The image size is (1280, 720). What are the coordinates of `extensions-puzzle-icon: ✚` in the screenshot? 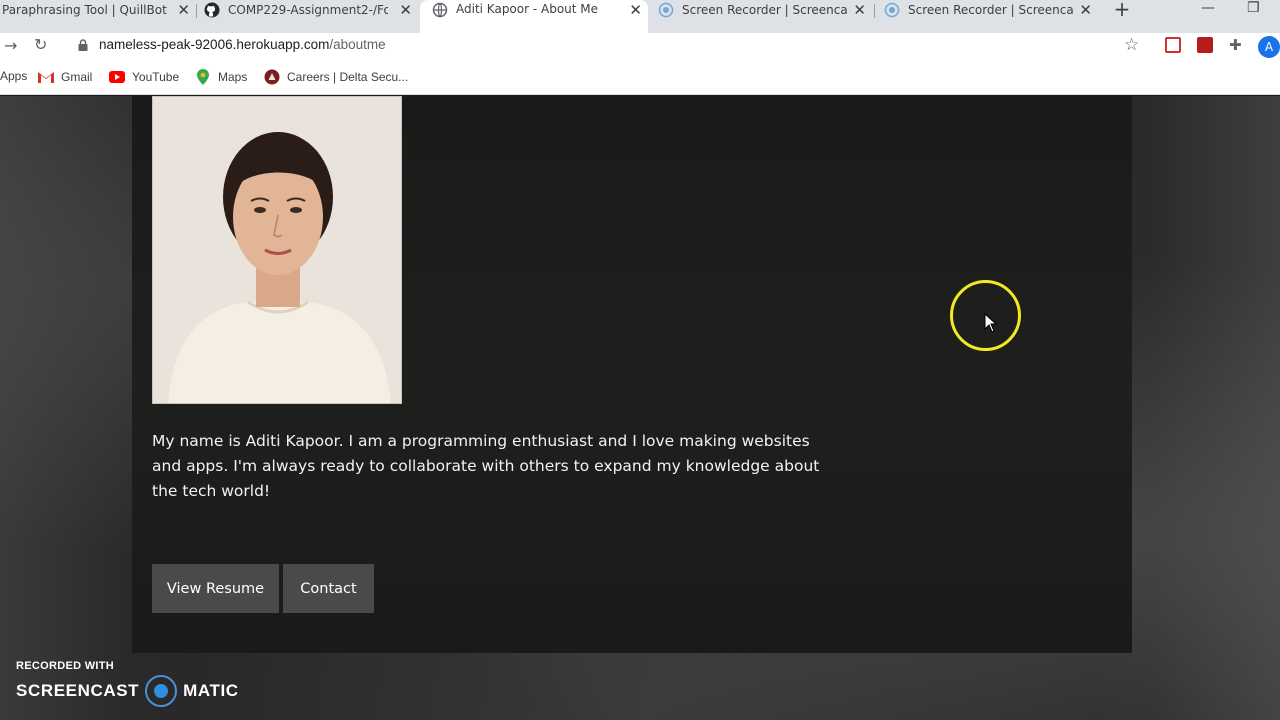 It's located at (1237, 45).